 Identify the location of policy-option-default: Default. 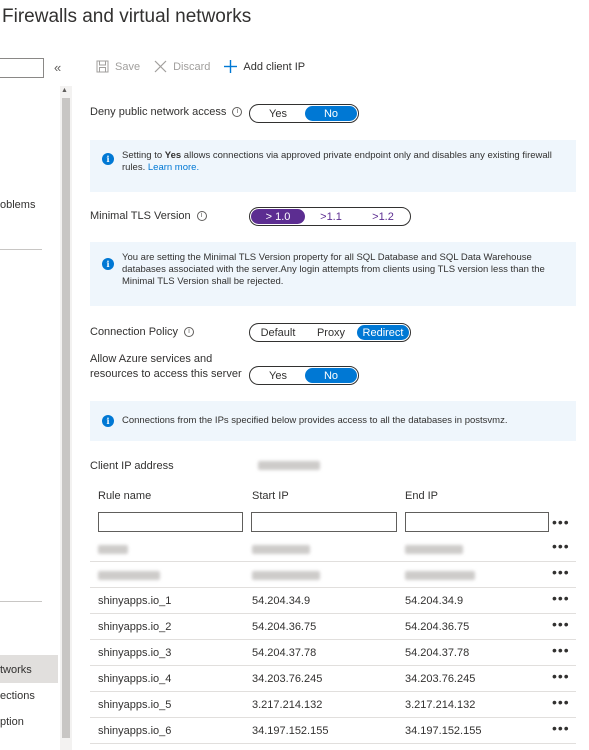
(278, 332).